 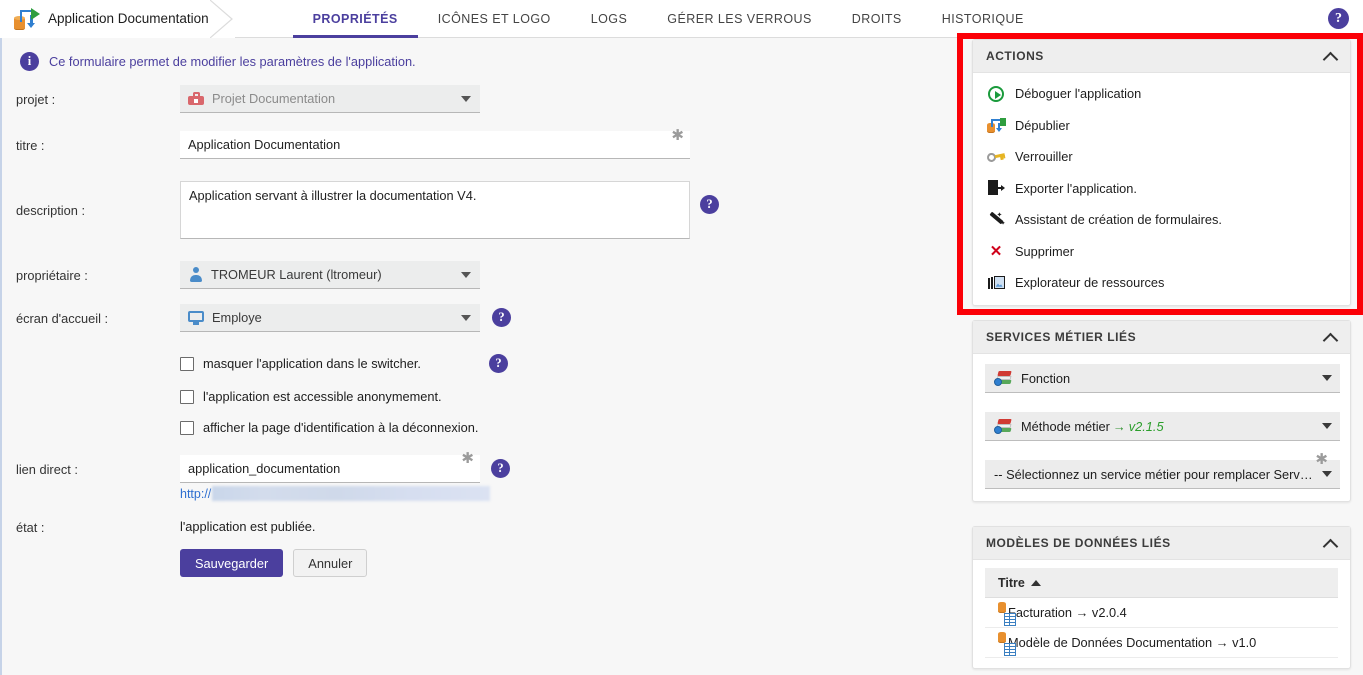 I want to click on service-select-methode-metier: Méthode métier → v2.1.5, so click(x=1162, y=426).